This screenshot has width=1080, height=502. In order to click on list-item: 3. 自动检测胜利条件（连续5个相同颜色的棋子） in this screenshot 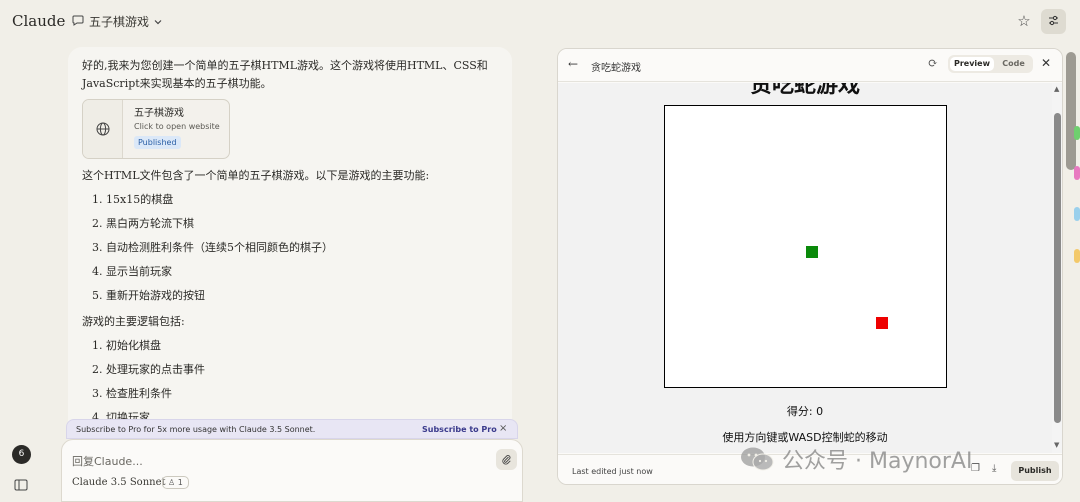, I will do `click(212, 247)`.